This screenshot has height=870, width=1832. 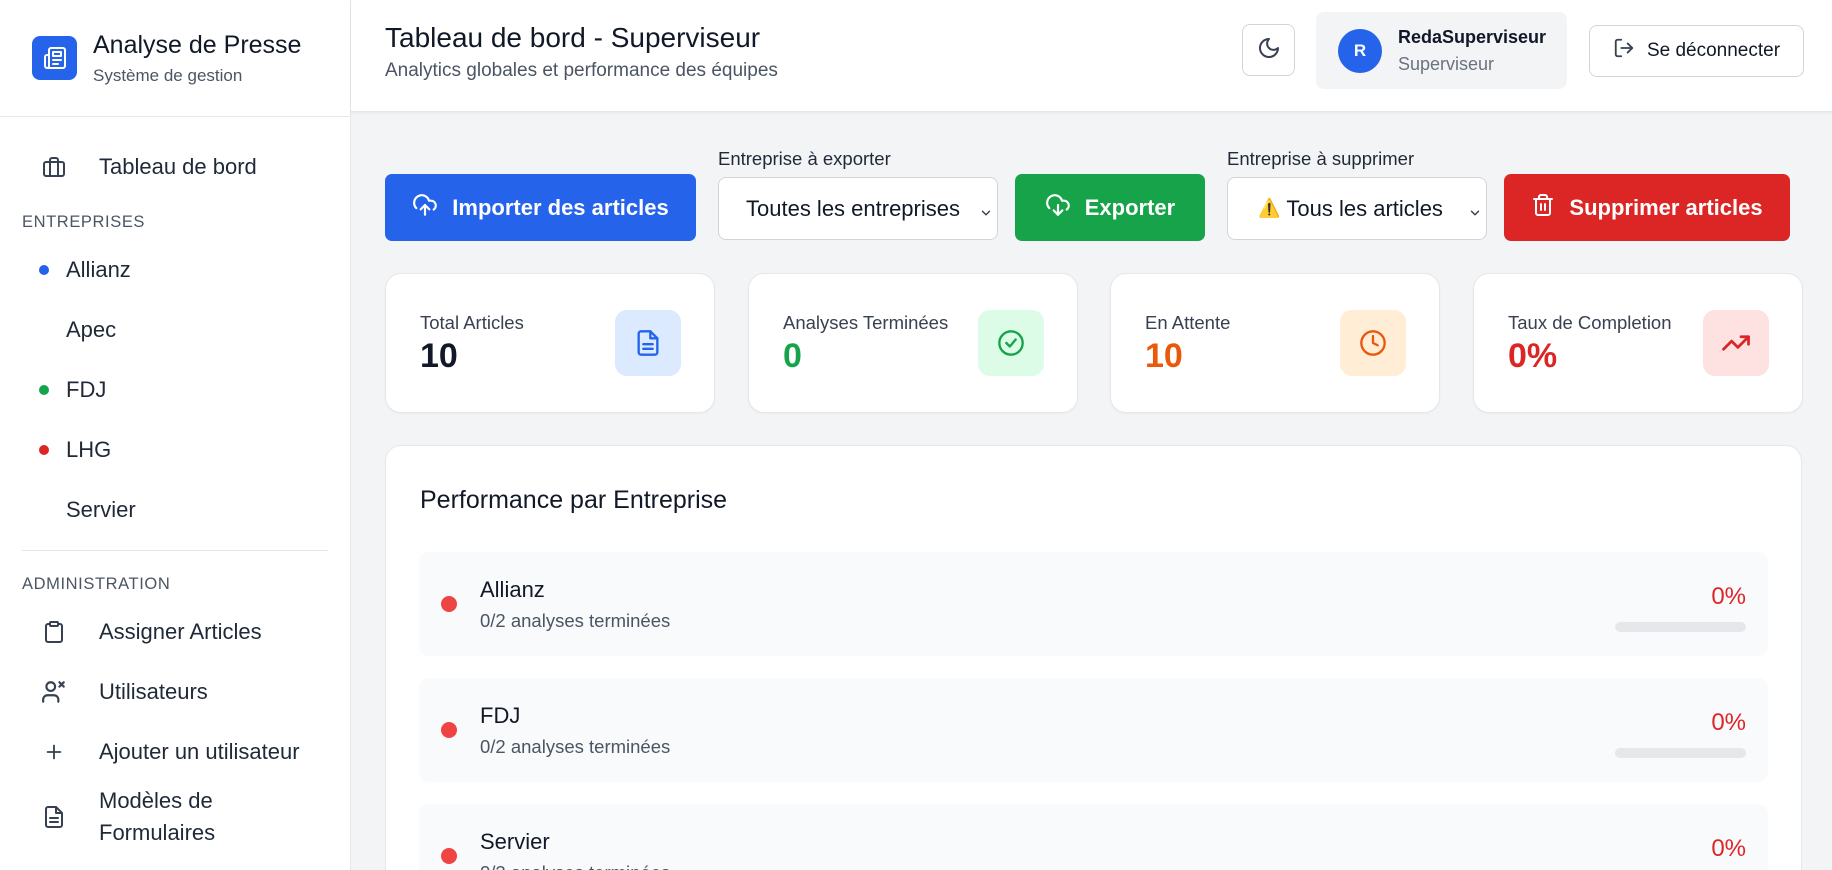 What do you see at coordinates (1093, 837) in the screenshot?
I see `performance-row-servier: Servier 0/2 analyses terminées 0%` at bounding box center [1093, 837].